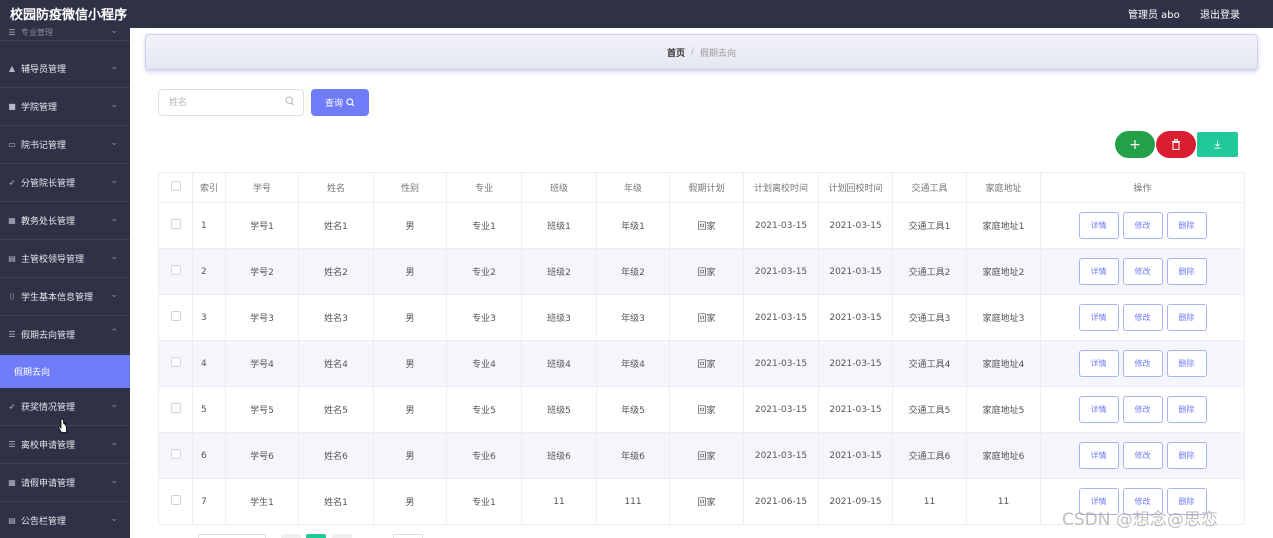 Image resolution: width=1273 pixels, height=538 pixels. What do you see at coordinates (62, 425) in the screenshot?
I see `mouse-cursor-icon` at bounding box center [62, 425].